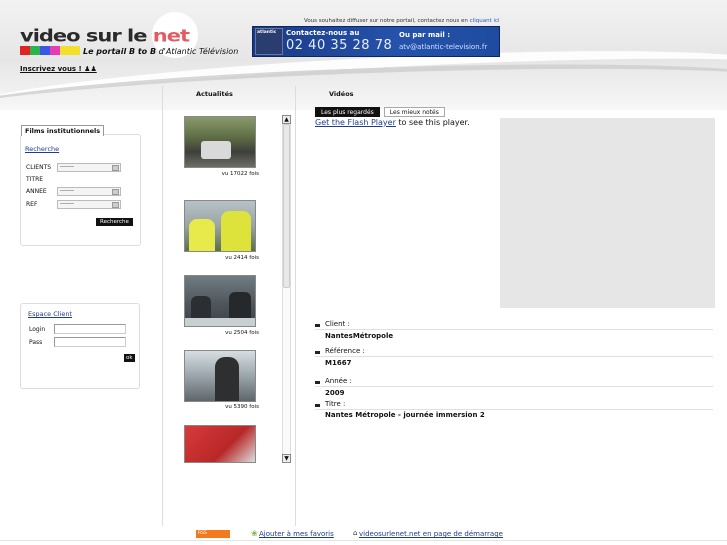  Describe the element at coordinates (37, 329) in the screenshot. I see `login-label: Login` at that location.